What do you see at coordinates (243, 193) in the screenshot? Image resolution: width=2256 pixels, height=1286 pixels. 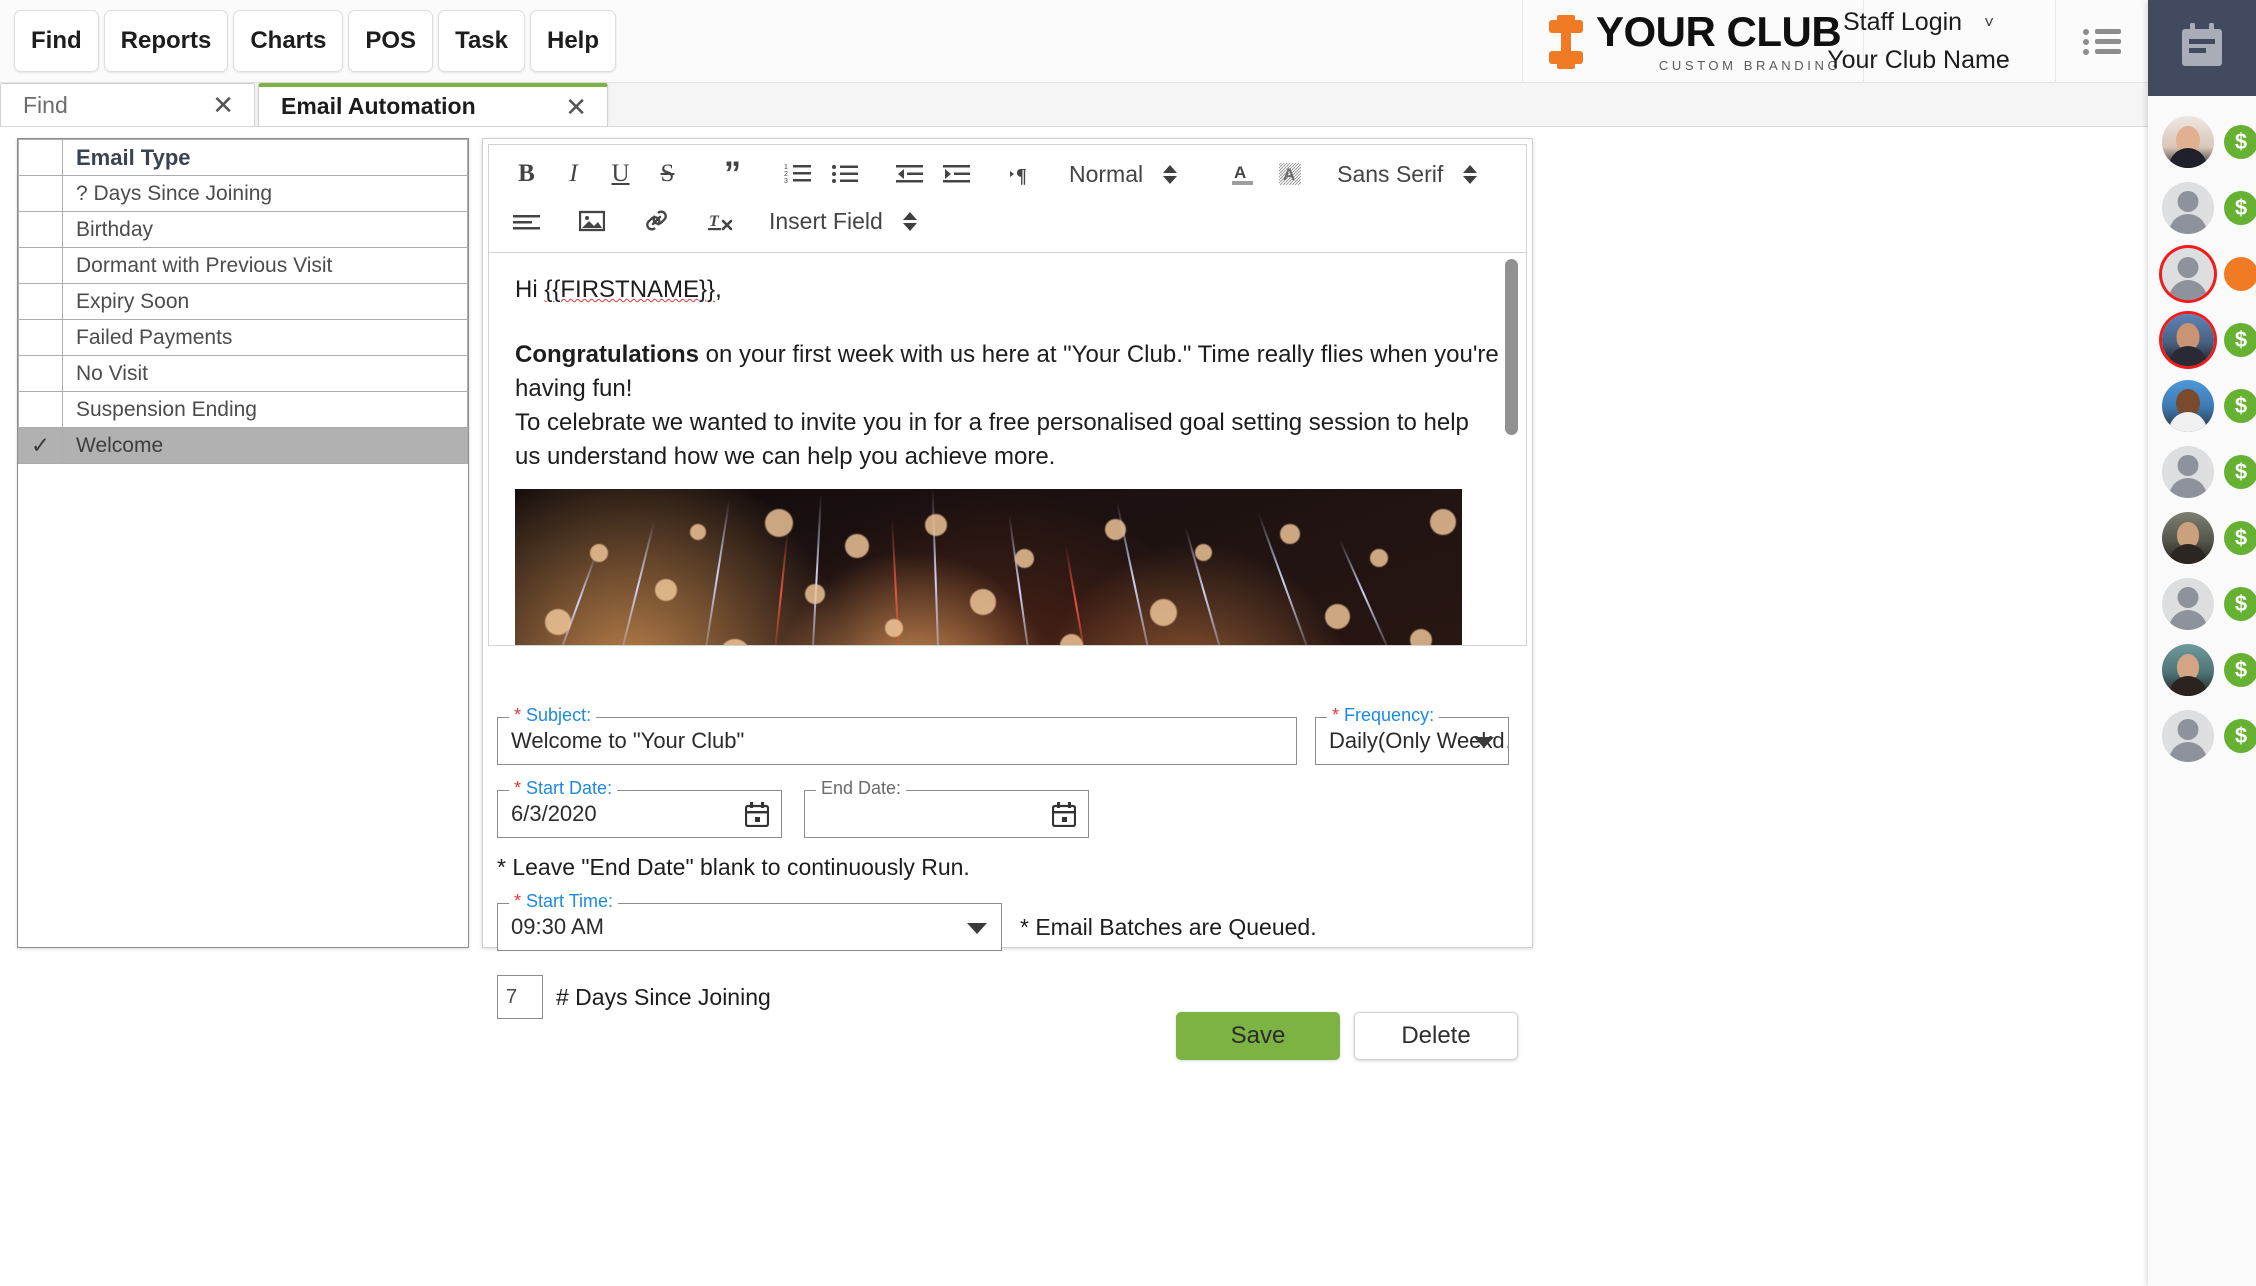 I see `table-row: ? Days Since Joining` at bounding box center [243, 193].